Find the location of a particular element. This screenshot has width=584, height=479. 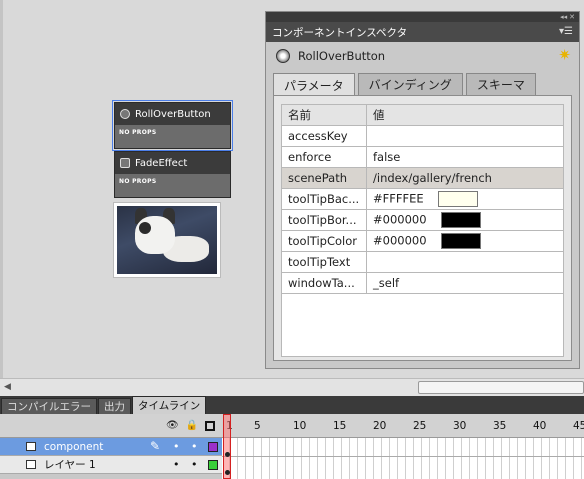

bottom-tab-bar: コンパイルエラー 出力 タイムライン is located at coordinates (292, 405).